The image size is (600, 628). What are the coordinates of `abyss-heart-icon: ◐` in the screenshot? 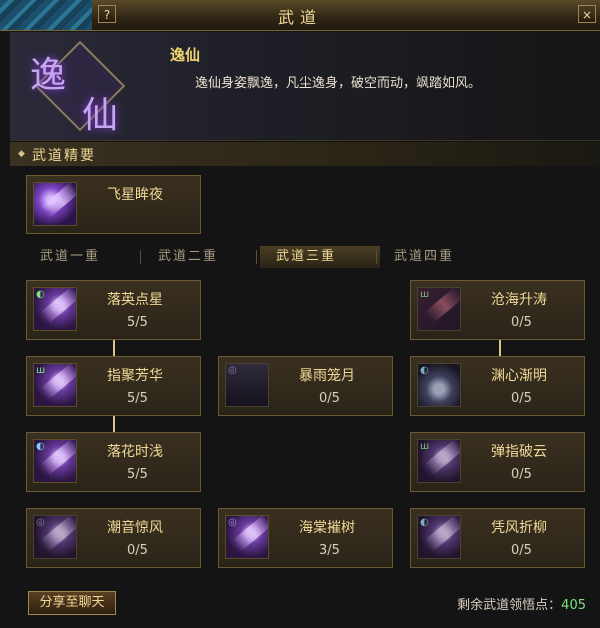 It's located at (439, 385).